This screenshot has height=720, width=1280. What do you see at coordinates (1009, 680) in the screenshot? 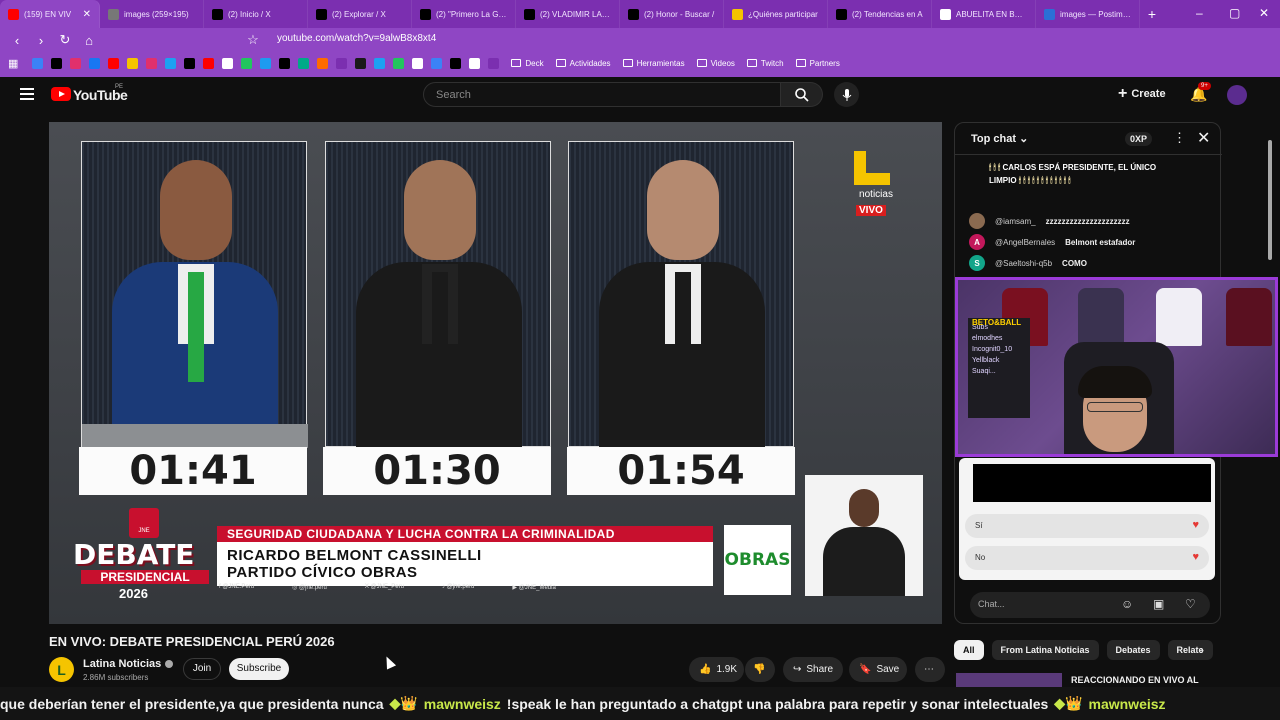
I see `recommended-thumbnail` at bounding box center [1009, 680].